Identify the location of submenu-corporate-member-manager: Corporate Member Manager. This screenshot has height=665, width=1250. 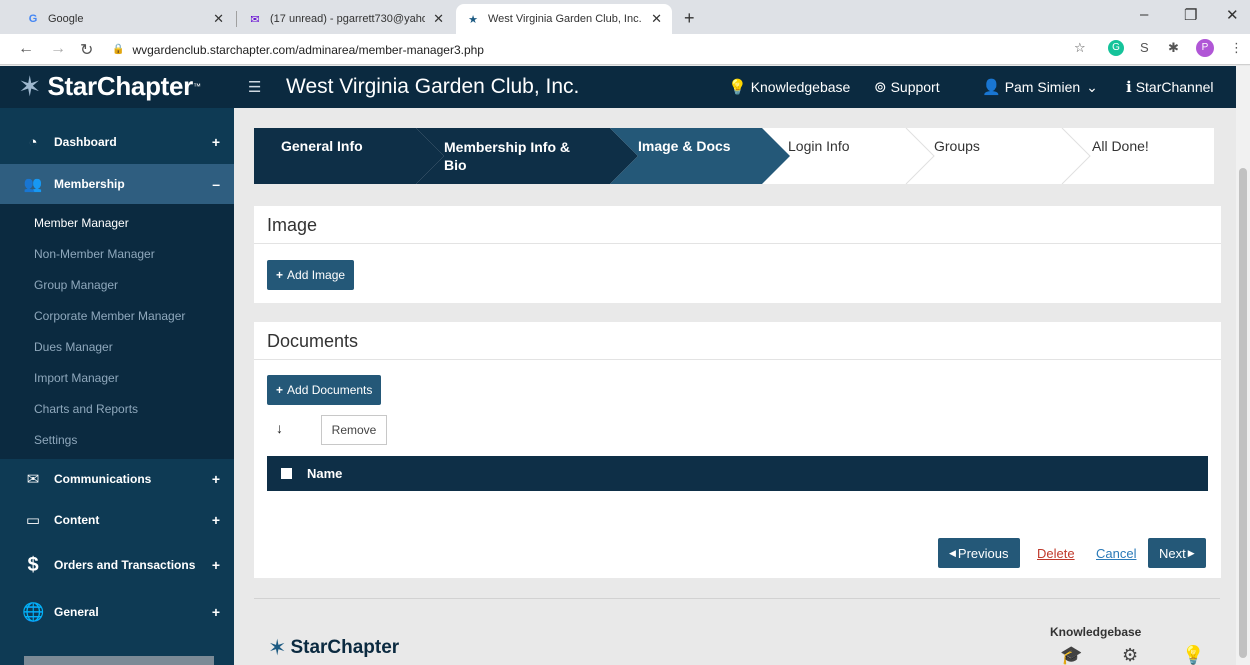
(117, 316).